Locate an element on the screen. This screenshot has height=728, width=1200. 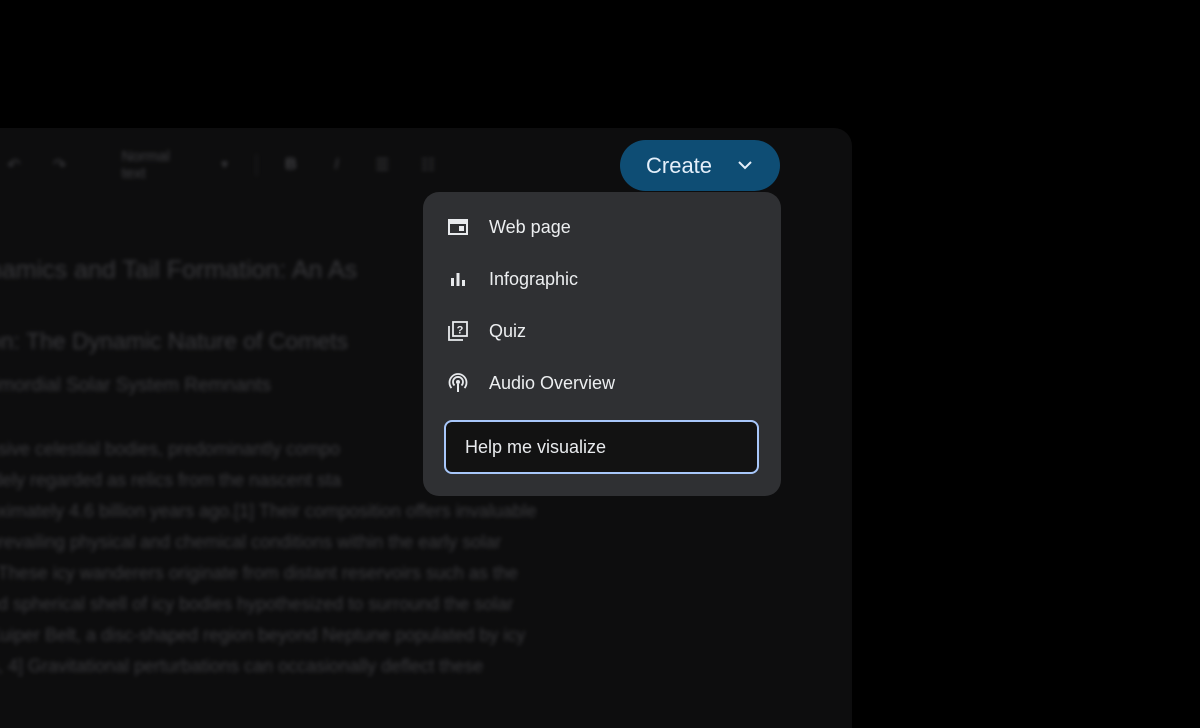
help-me-visualize-text: Help me visualize is located at coordinates (536, 446).